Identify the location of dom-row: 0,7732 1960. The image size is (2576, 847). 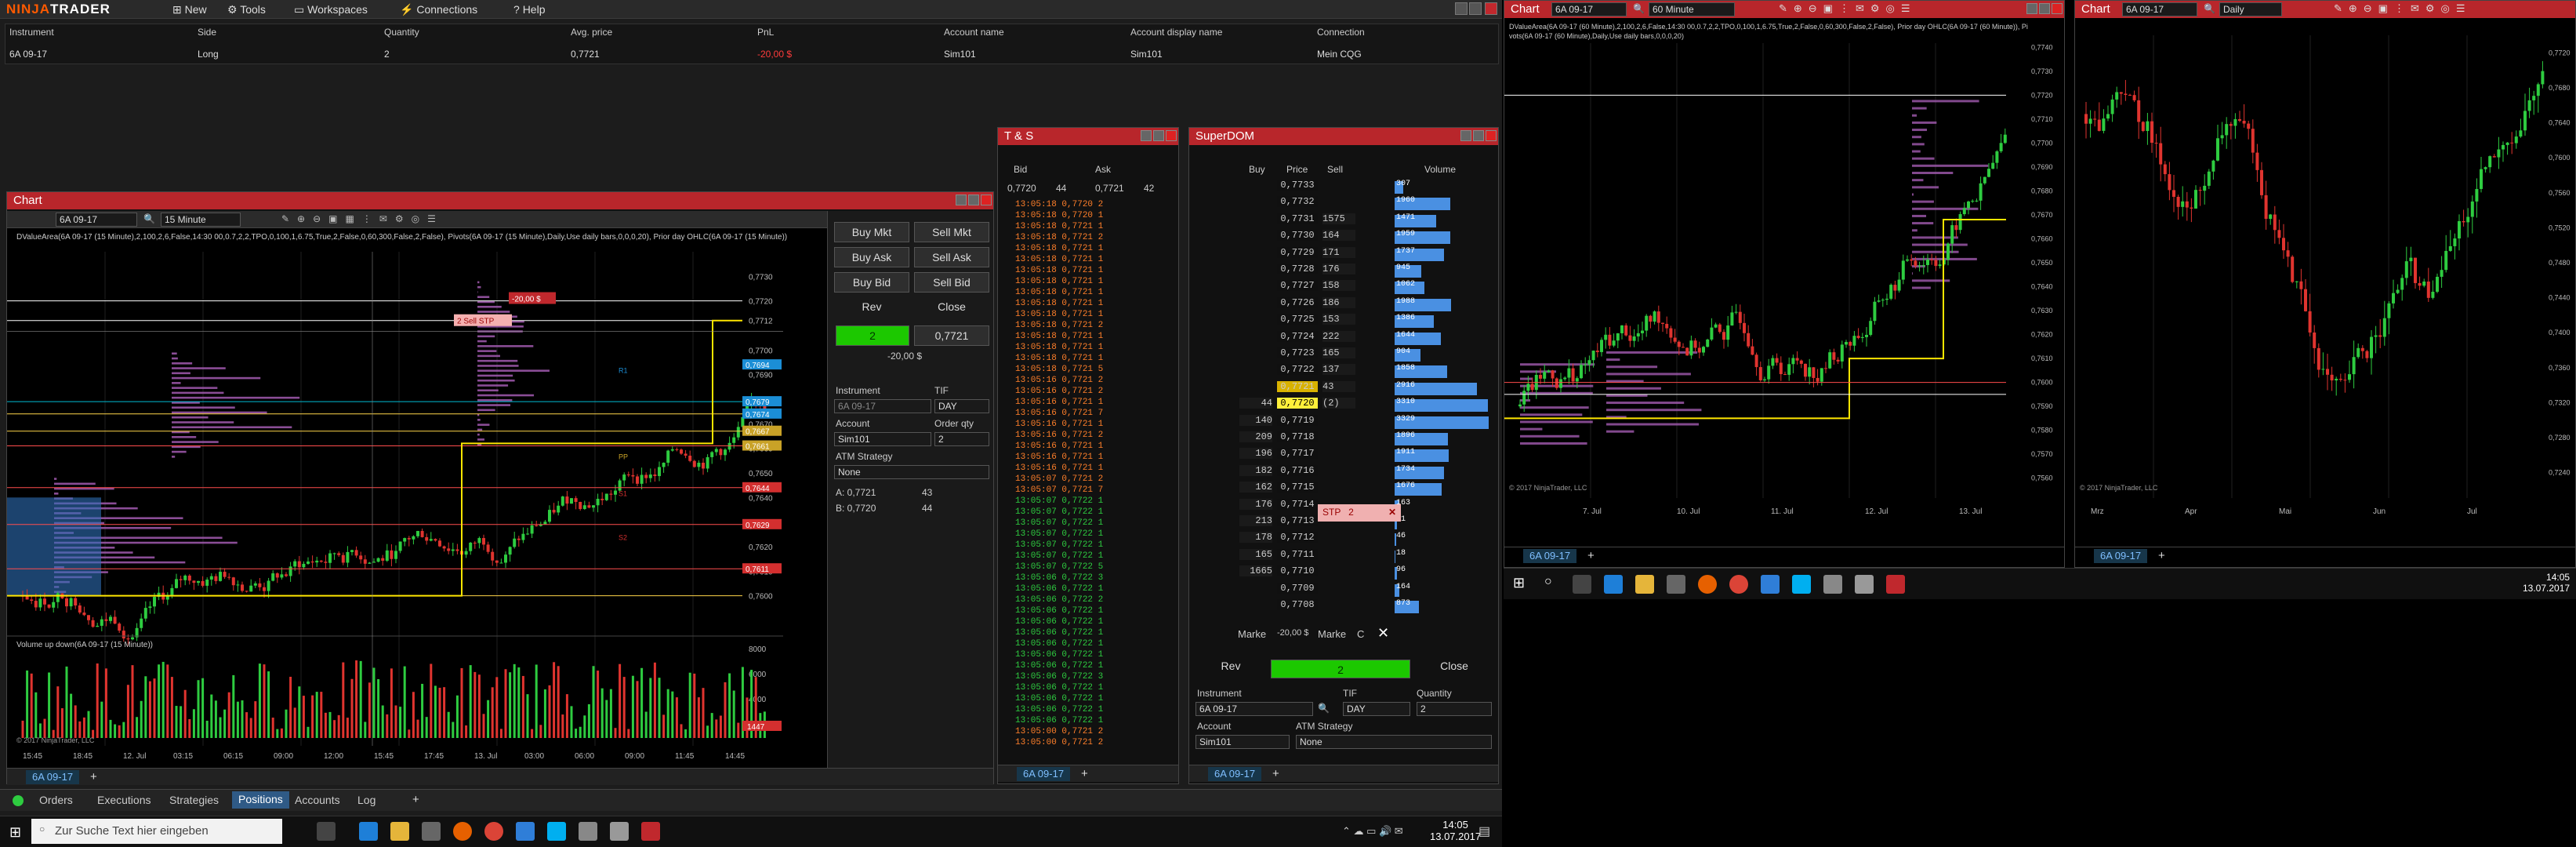
(1342, 204).